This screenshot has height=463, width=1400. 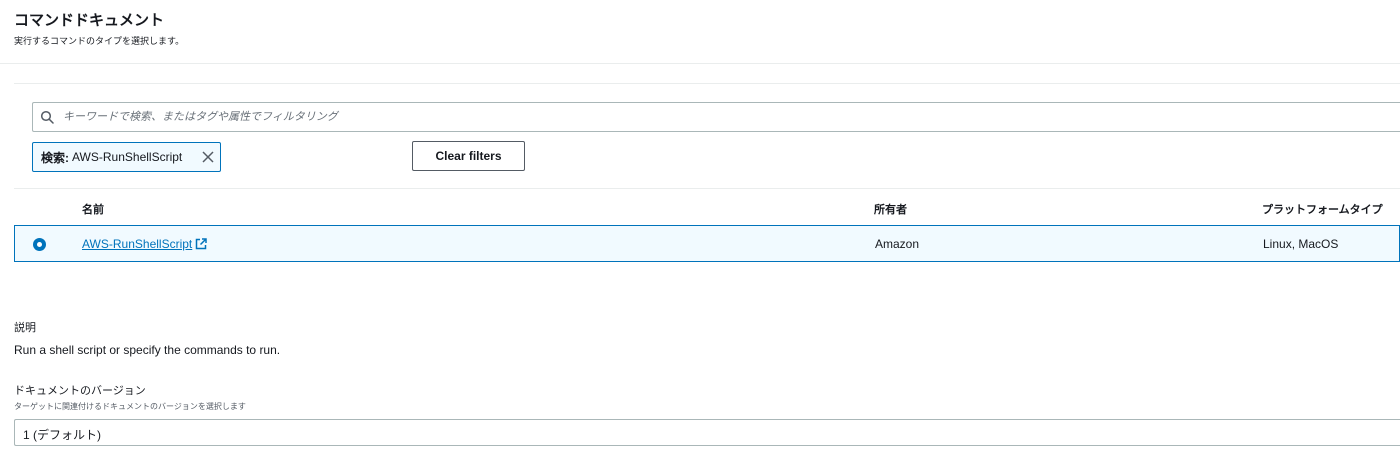 I want to click on document-name-cell: AWS-RunShellScript, so click(x=145, y=244).